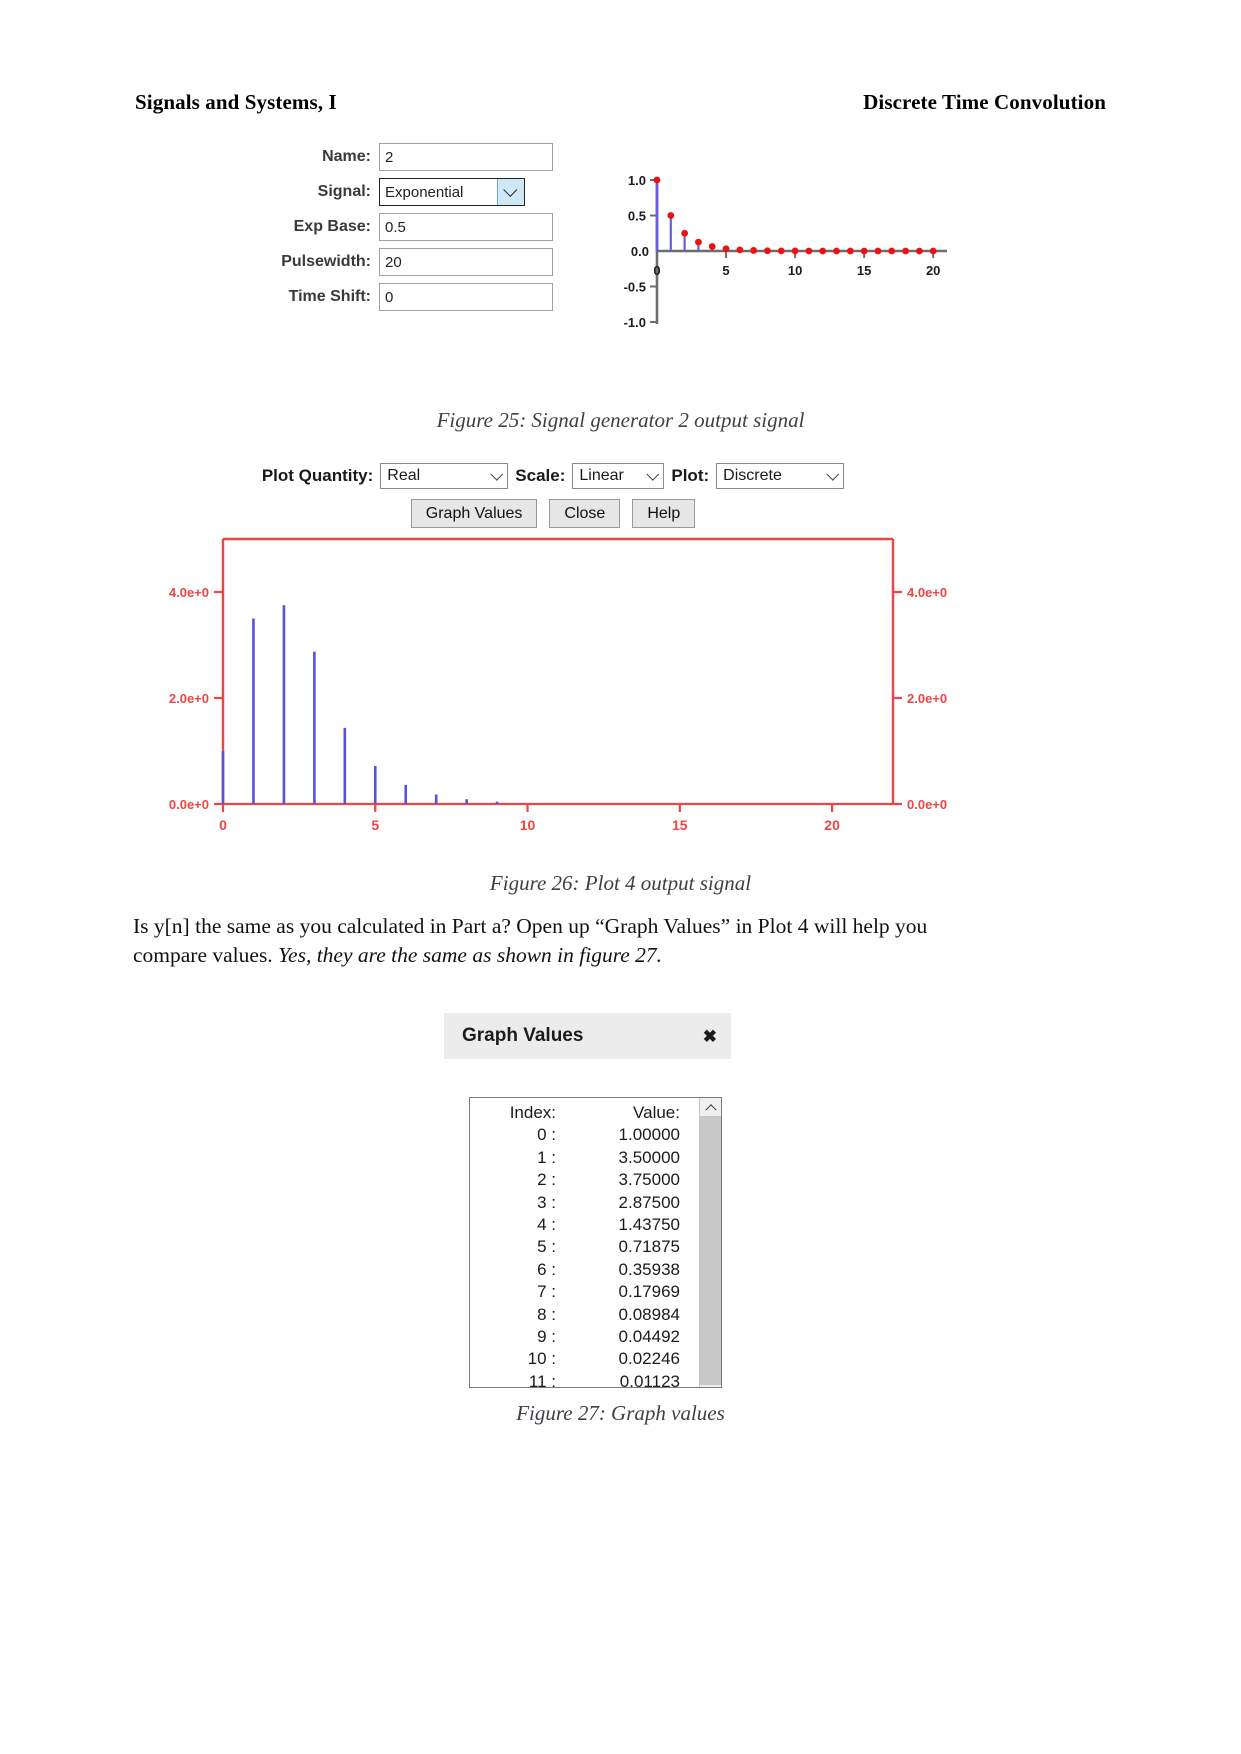 The height and width of the screenshot is (1754, 1241). Describe the element at coordinates (587, 1036) in the screenshot. I see `graph-values-titlebar: Graph Values ✖` at that location.